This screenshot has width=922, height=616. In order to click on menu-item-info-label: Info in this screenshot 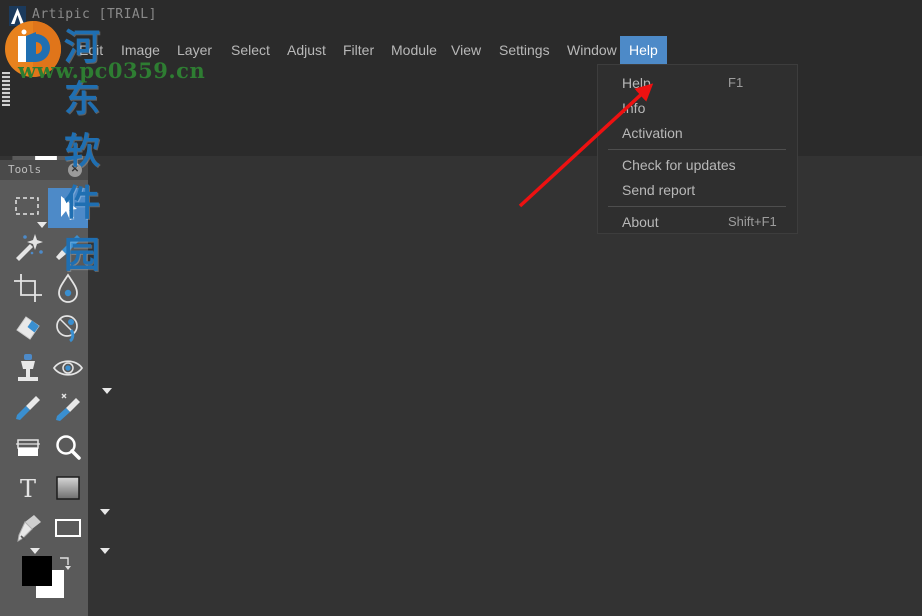, I will do `click(634, 108)`.